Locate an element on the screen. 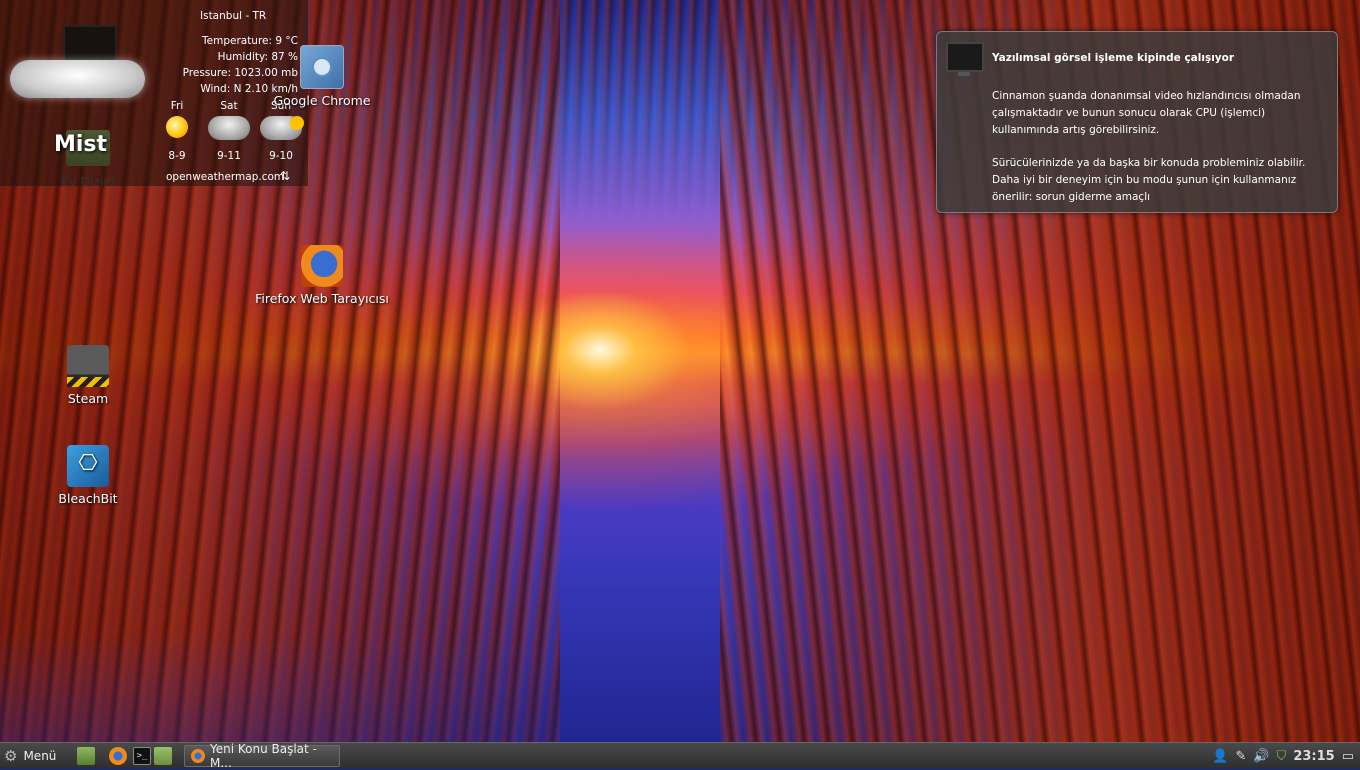 The width and height of the screenshot is (1360, 770). launcher-firefox is located at coordinates (118, 756).